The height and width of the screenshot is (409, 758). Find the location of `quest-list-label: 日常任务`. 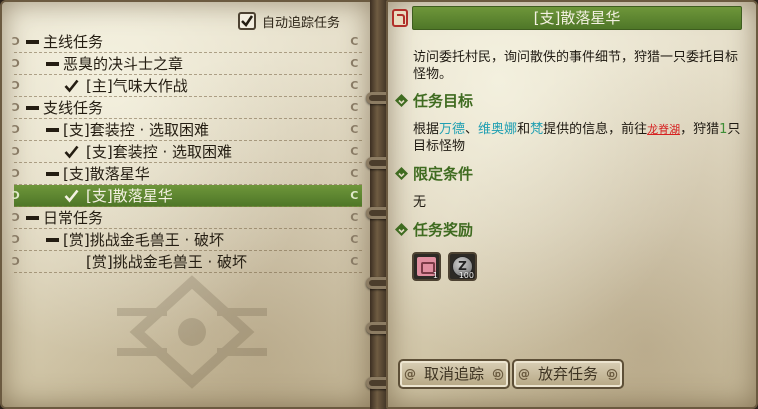

quest-list-label: 日常任务 is located at coordinates (73, 218).